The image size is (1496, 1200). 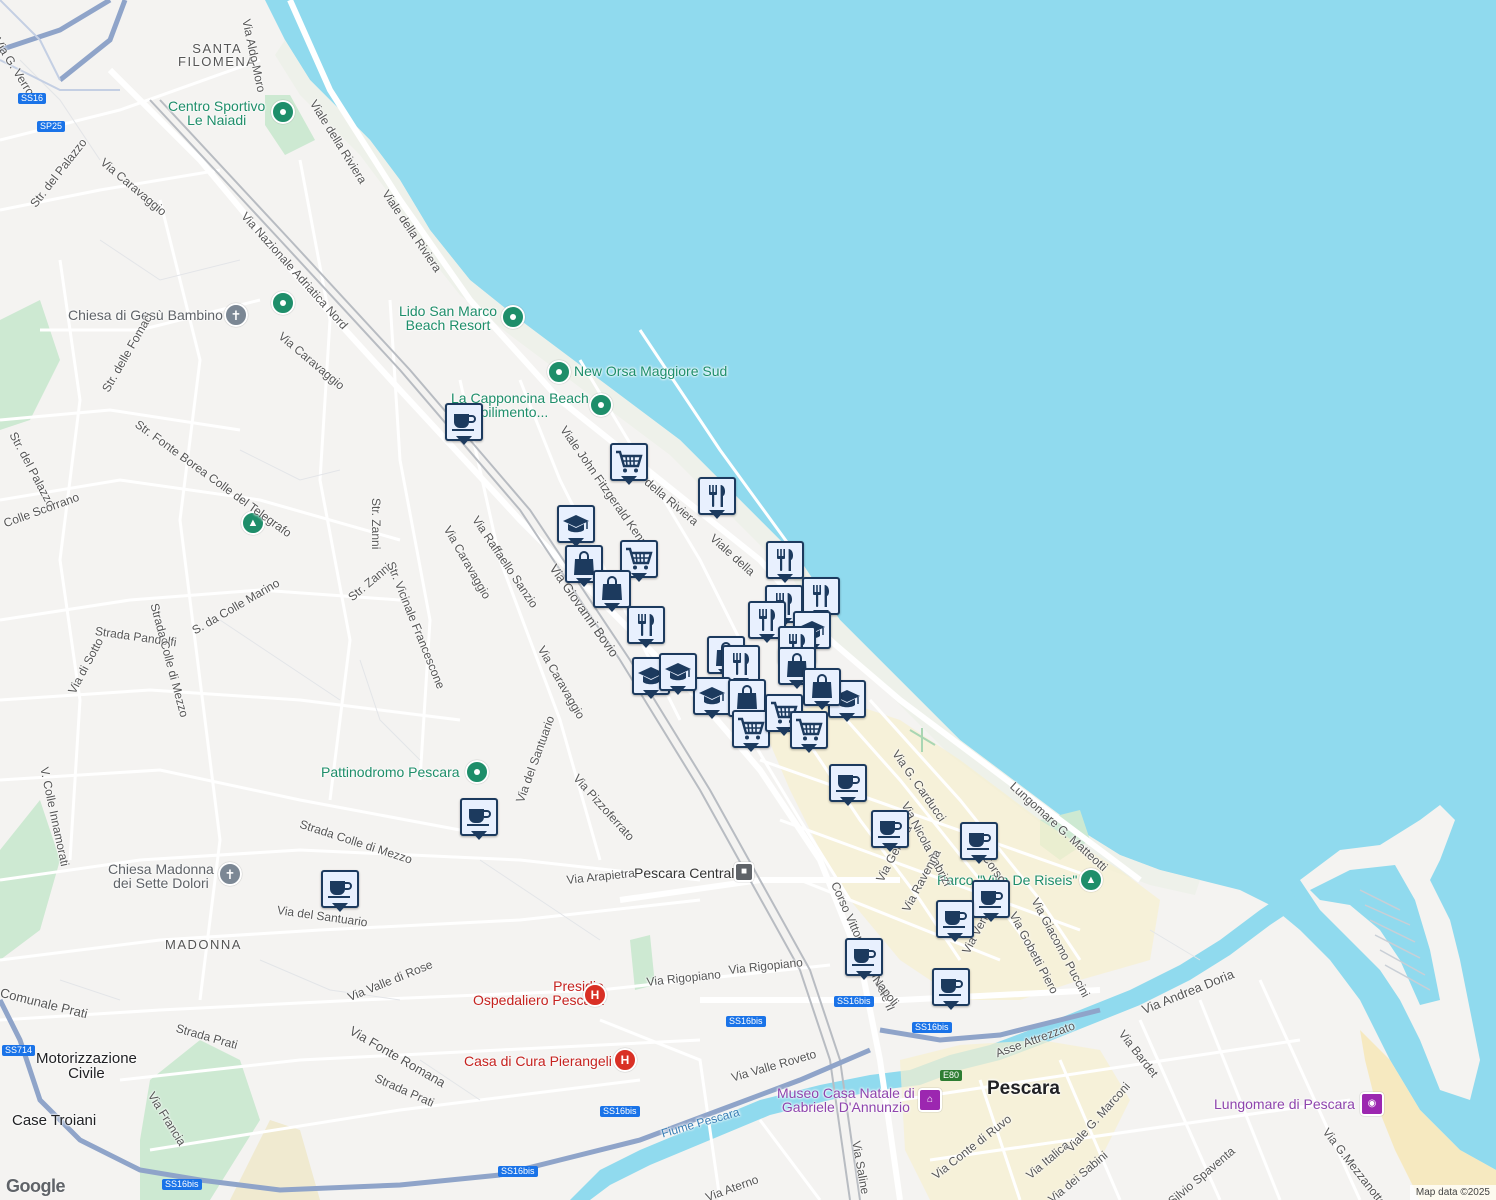 I want to click on map-attribution: Map data ©2025, so click(x=1452, y=1192).